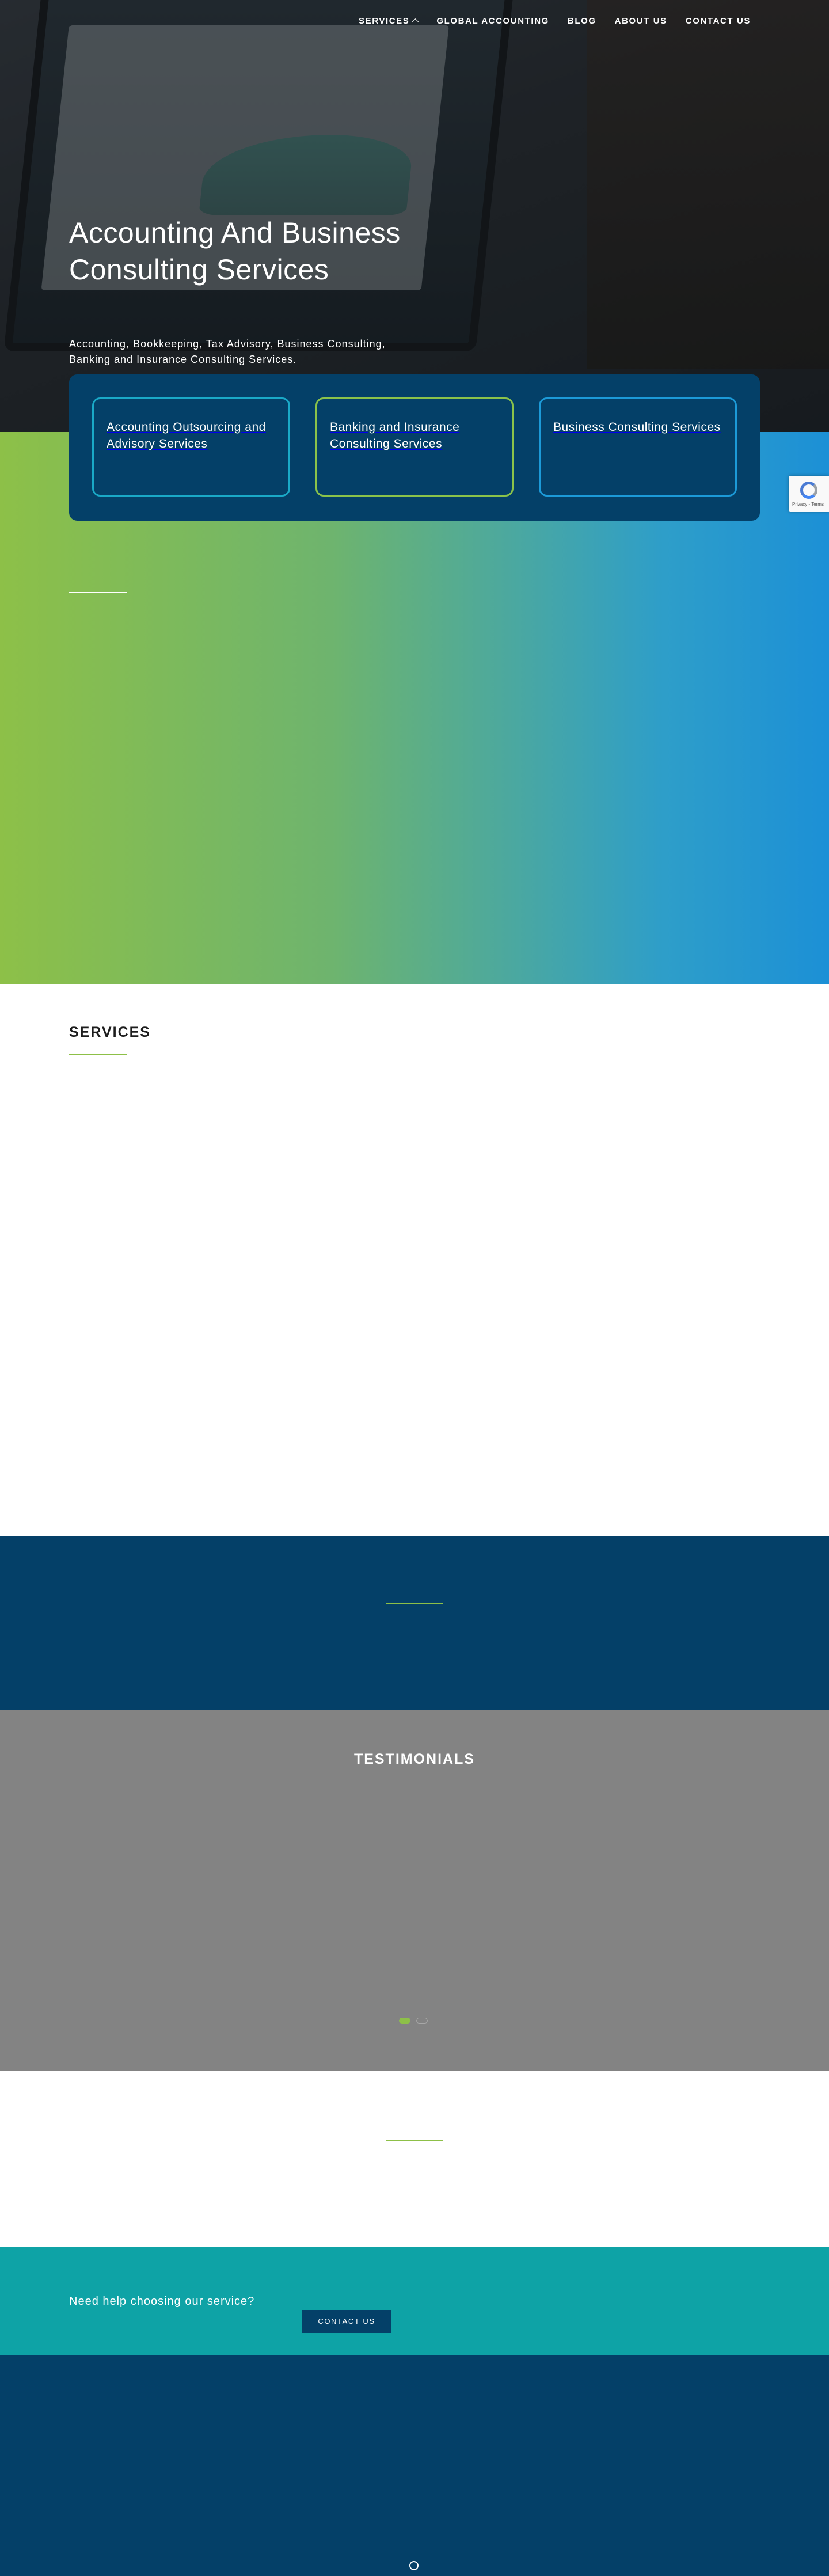 This screenshot has height=2576, width=829. Describe the element at coordinates (414, 1890) in the screenshot. I see `testimonials-section: TESTIMONIALS` at that location.